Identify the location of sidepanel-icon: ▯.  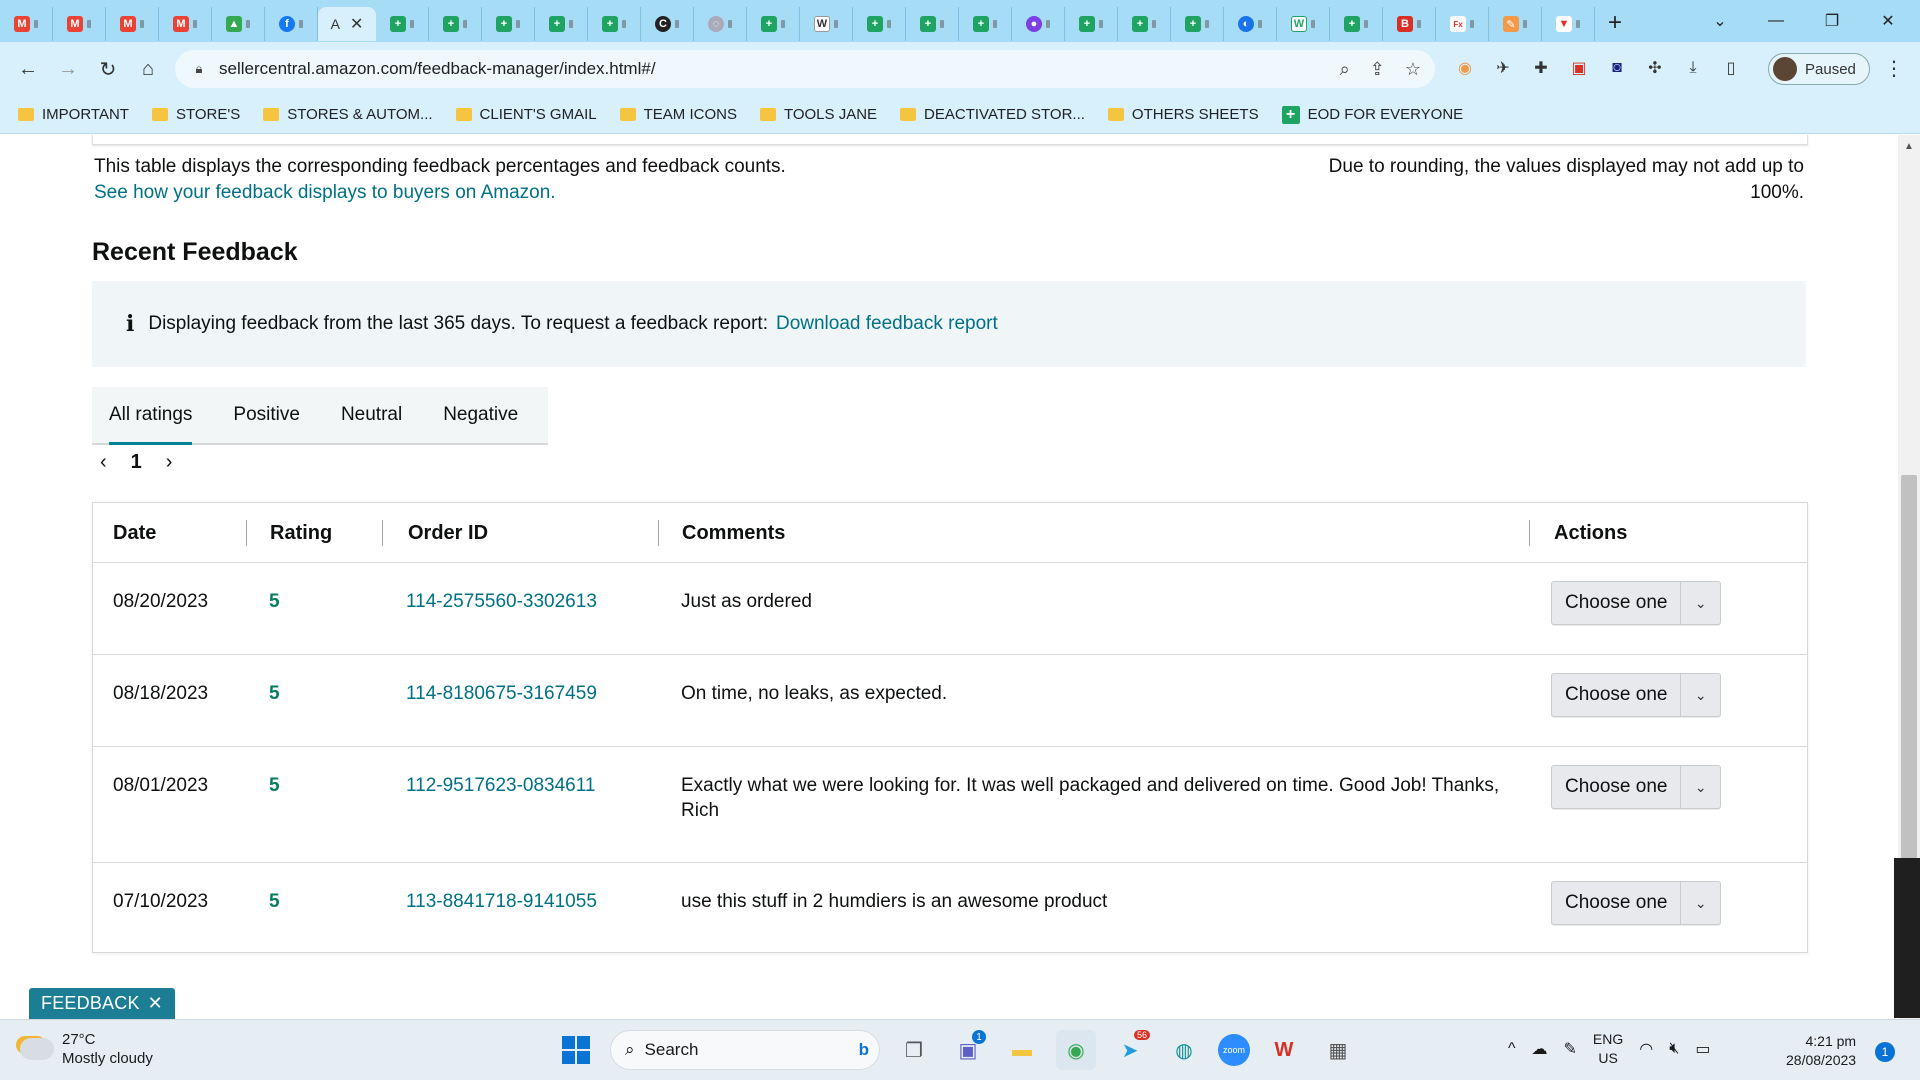
(1731, 68).